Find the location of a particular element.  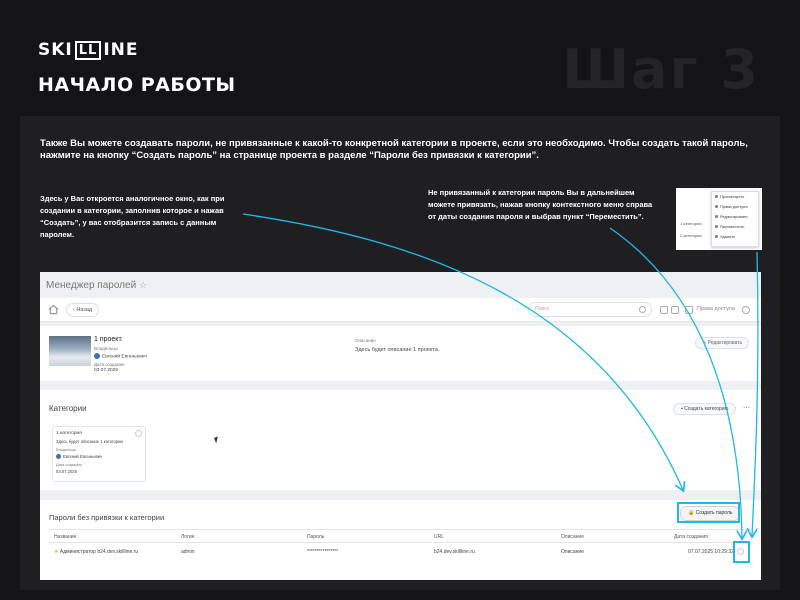

project-image is located at coordinates (70, 351).